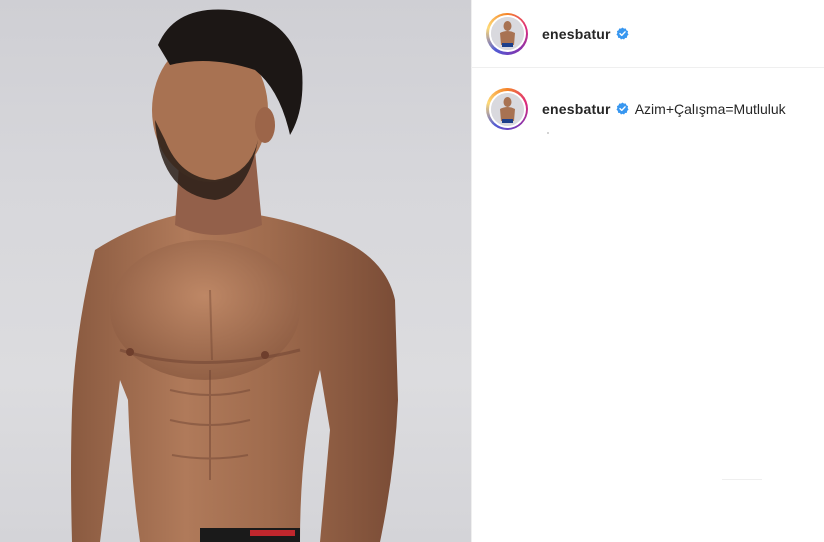  I want to click on header-username: enesbatur, so click(576, 34).